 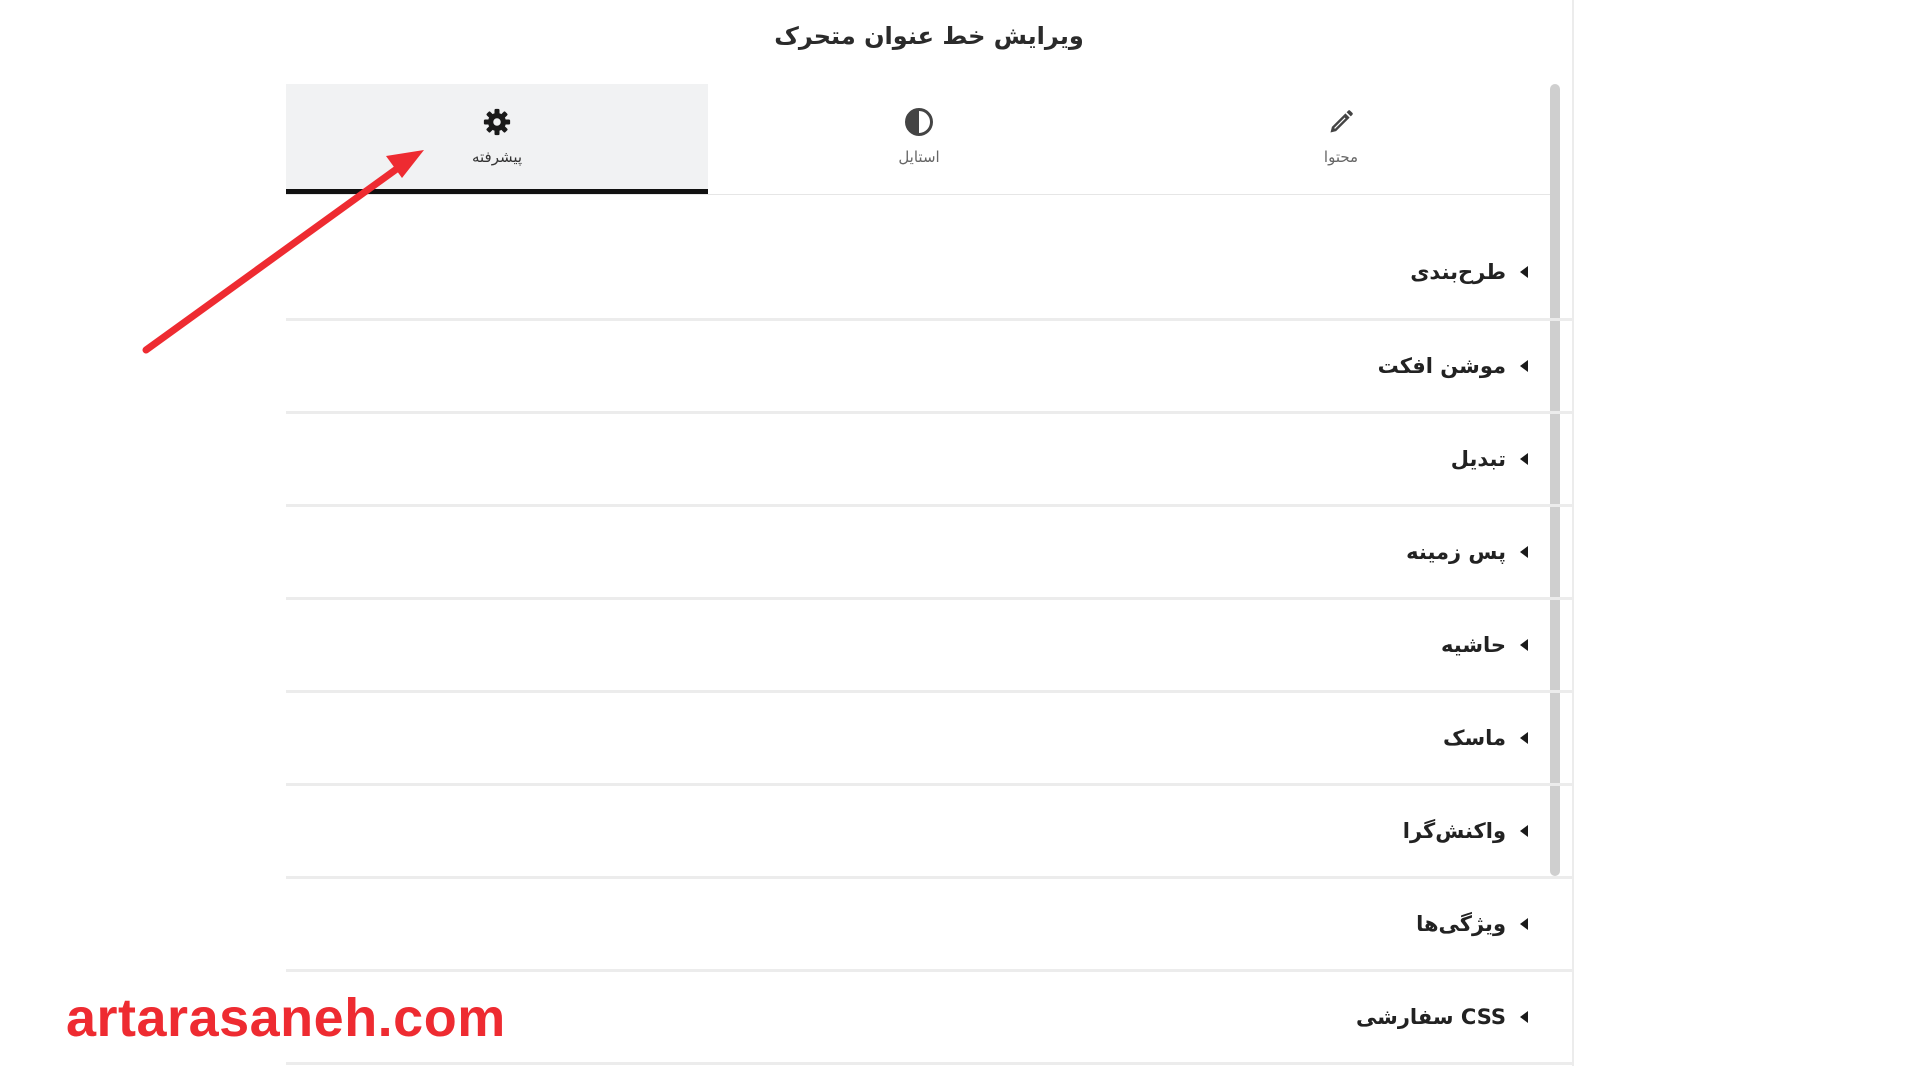 I want to click on section-label: ماسک, so click(x=1474, y=738).